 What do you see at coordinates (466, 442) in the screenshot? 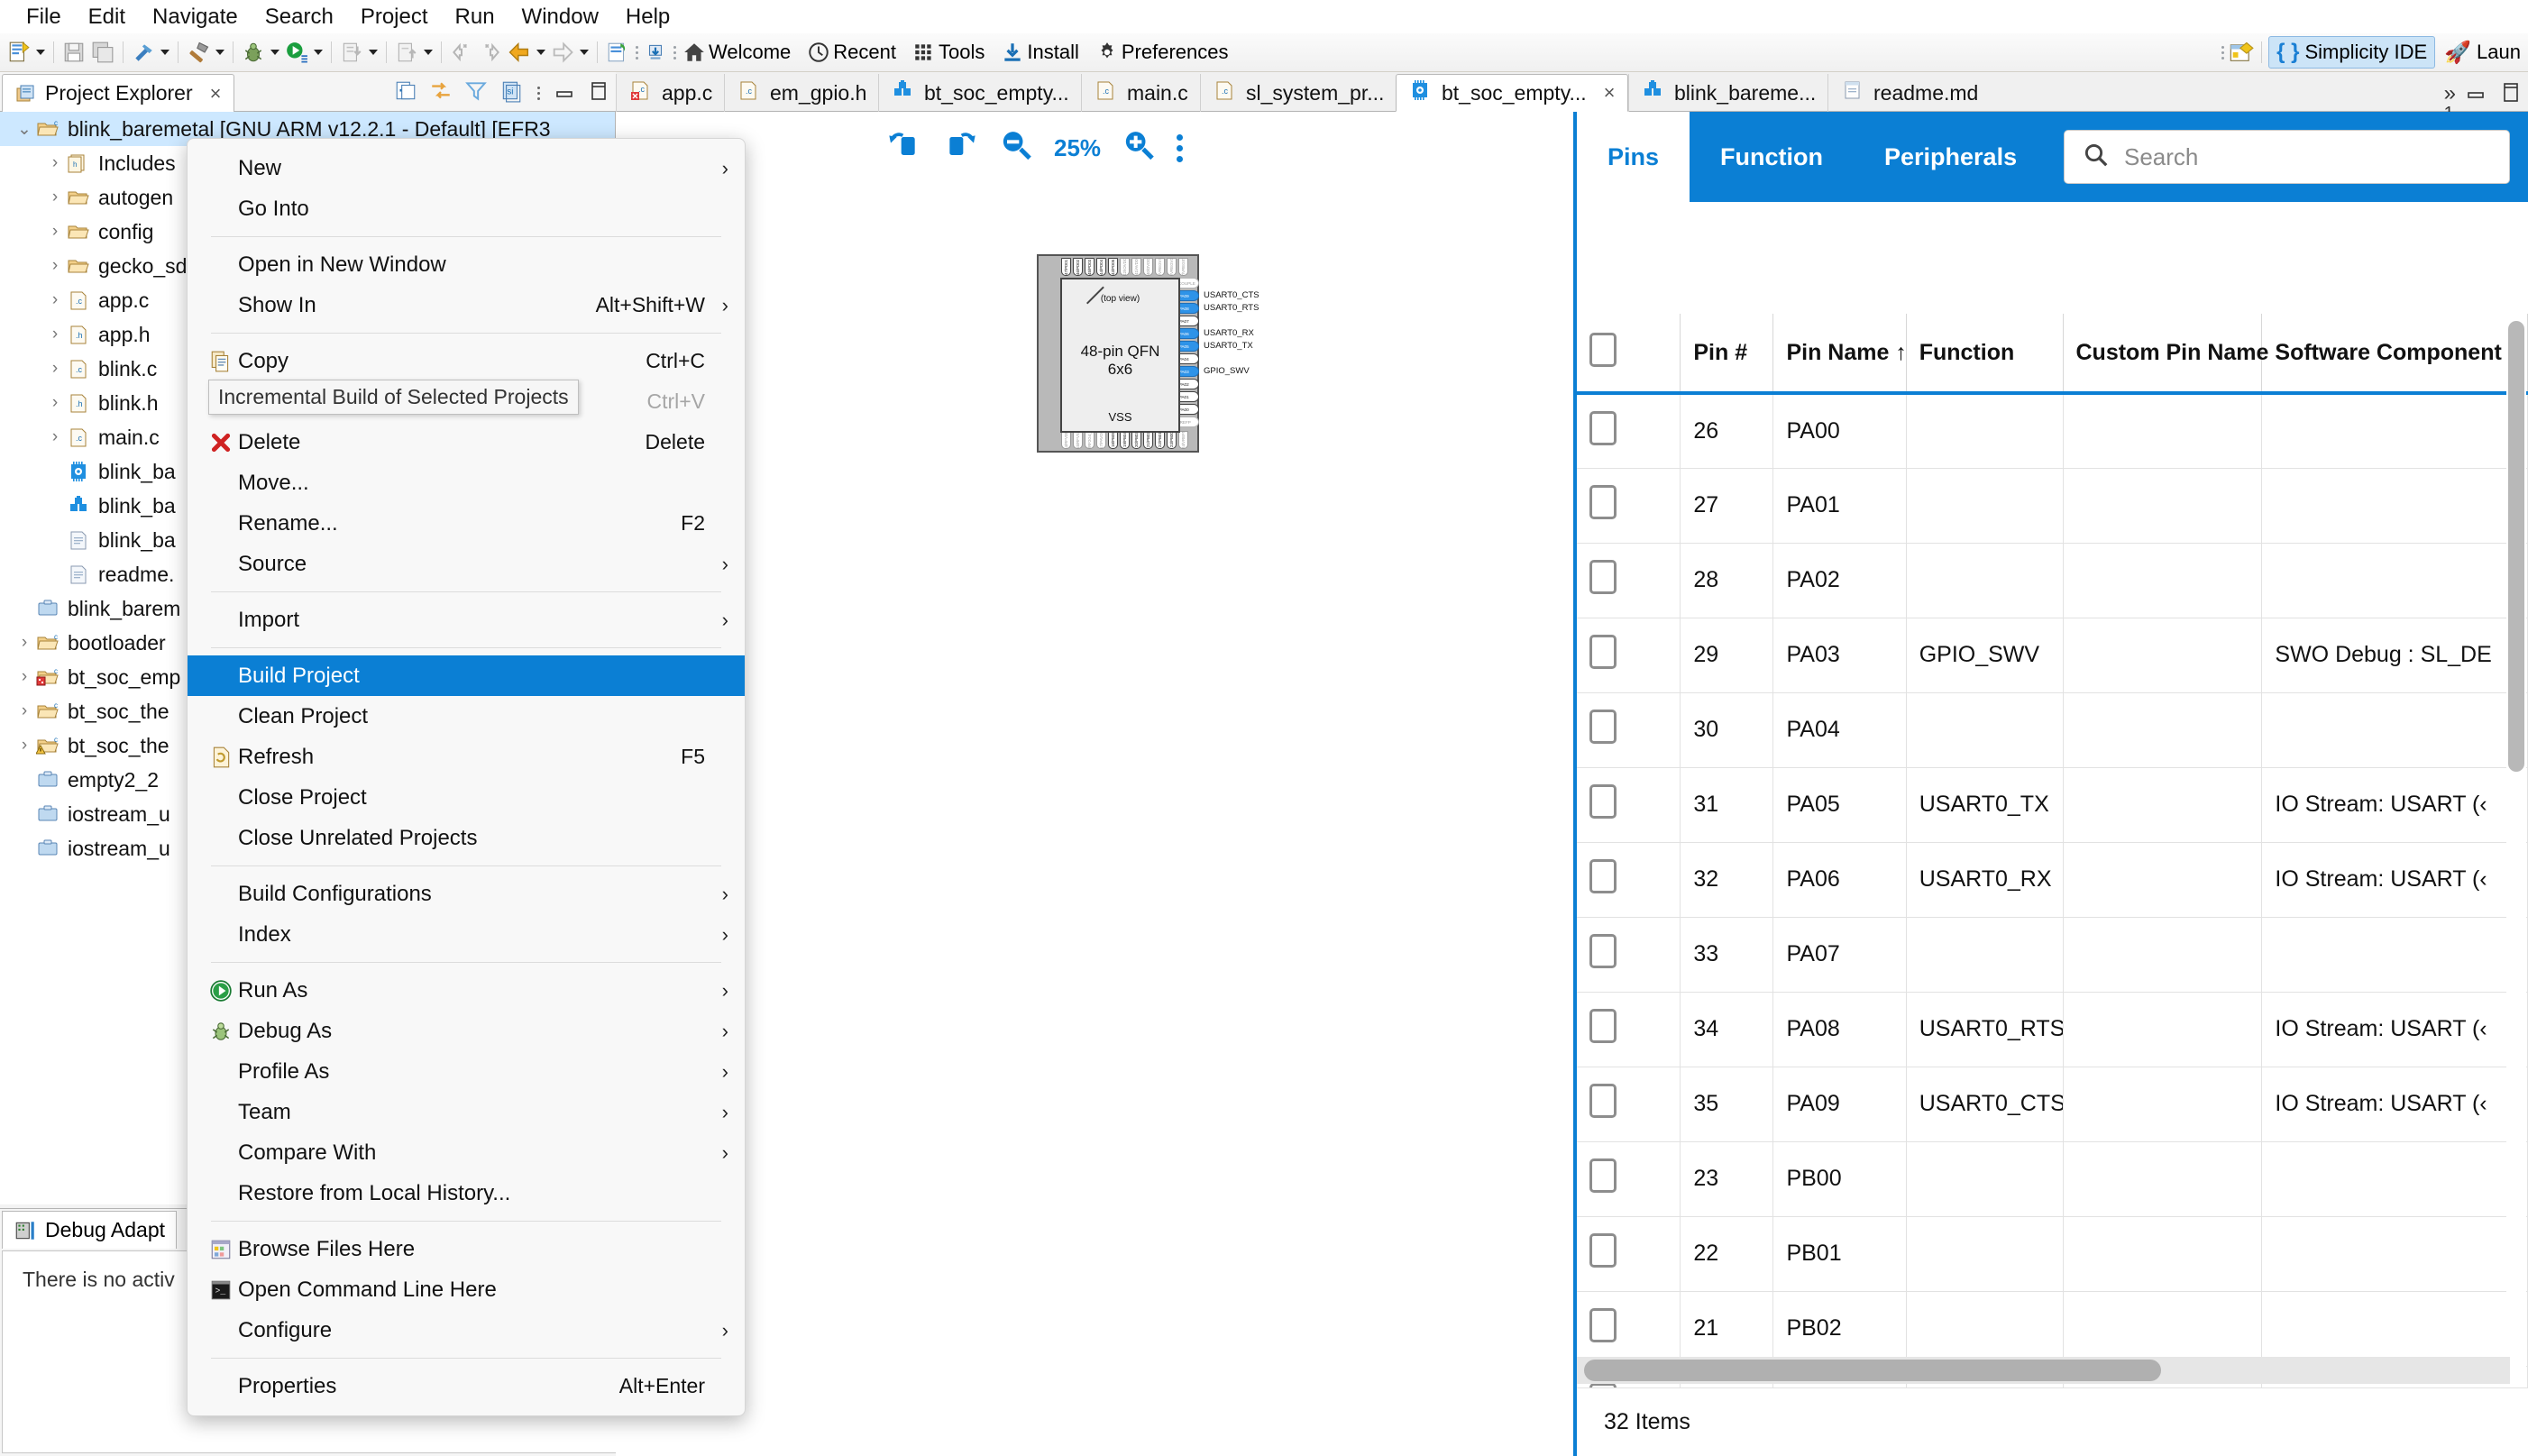
I see `menu-item-delete: Delete Delete` at bounding box center [466, 442].